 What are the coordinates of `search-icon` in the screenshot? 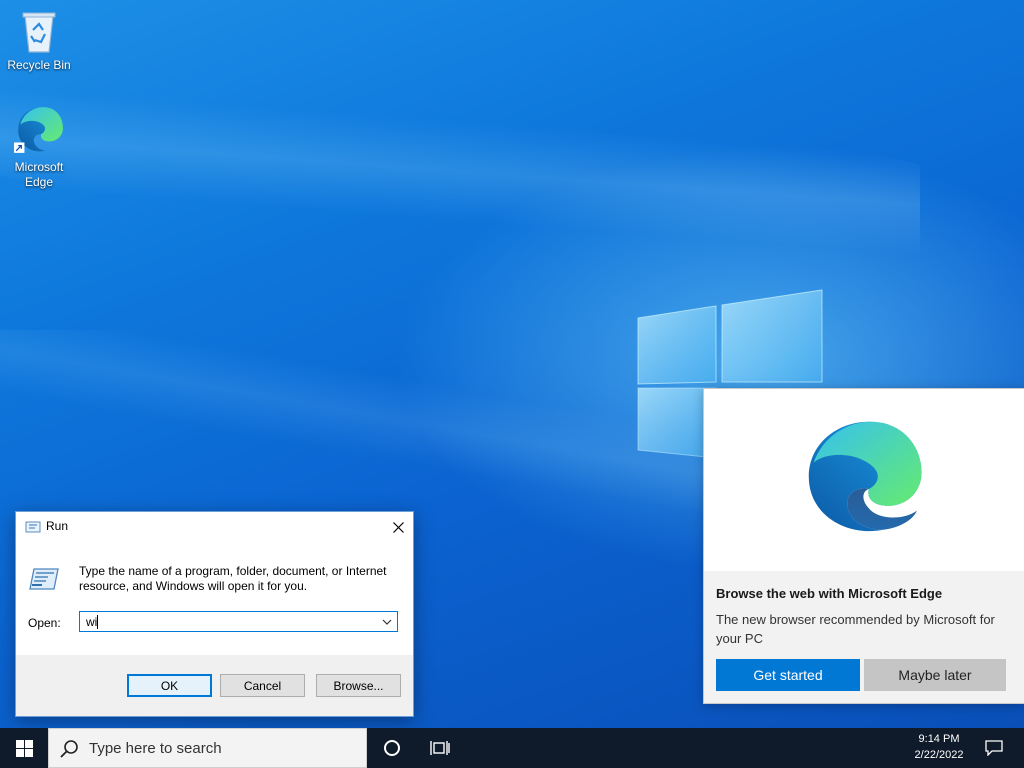 It's located at (69, 749).